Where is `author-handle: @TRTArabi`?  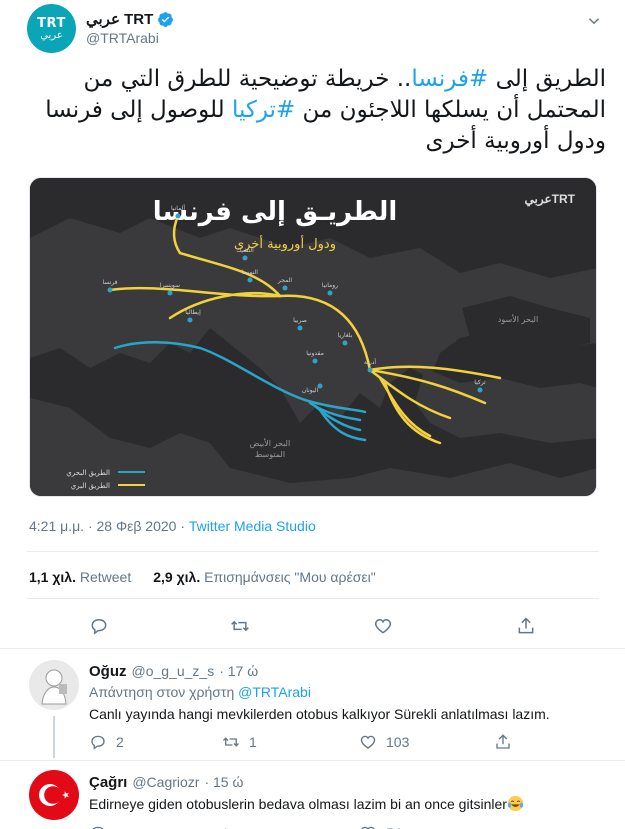
author-handle: @TRTArabi is located at coordinates (122, 38).